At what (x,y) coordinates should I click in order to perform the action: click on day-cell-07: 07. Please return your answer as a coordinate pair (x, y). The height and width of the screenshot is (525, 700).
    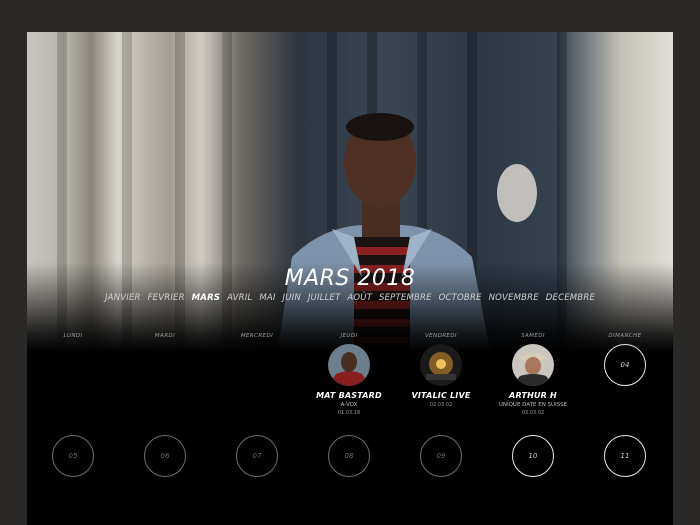
    Looking at the image, I should click on (257, 456).